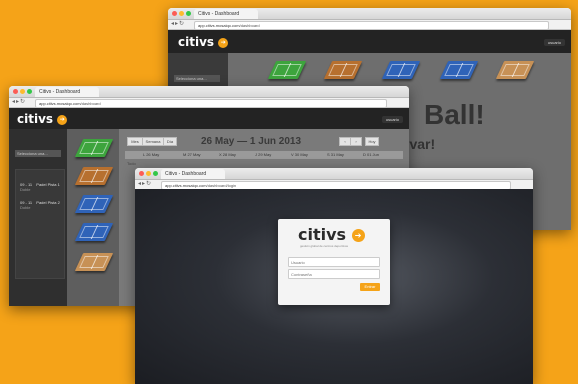 This screenshot has height=384, width=578. I want to click on day-header: S 31 May, so click(335, 154).